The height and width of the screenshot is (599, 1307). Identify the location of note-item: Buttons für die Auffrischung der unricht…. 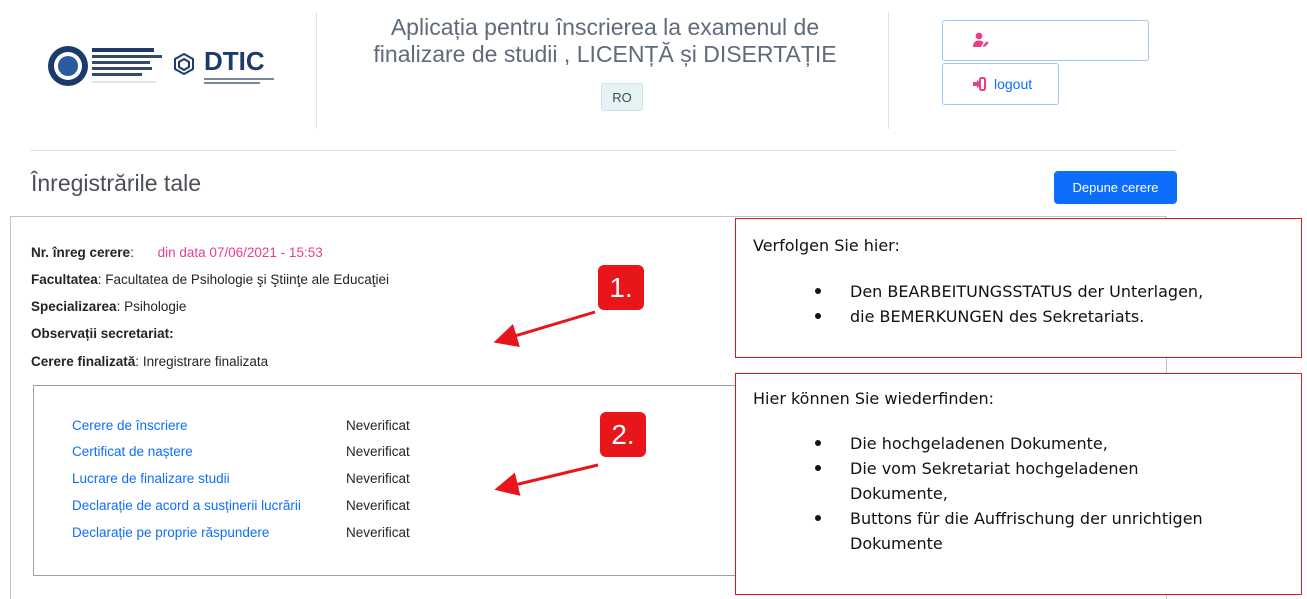
(1016, 531).